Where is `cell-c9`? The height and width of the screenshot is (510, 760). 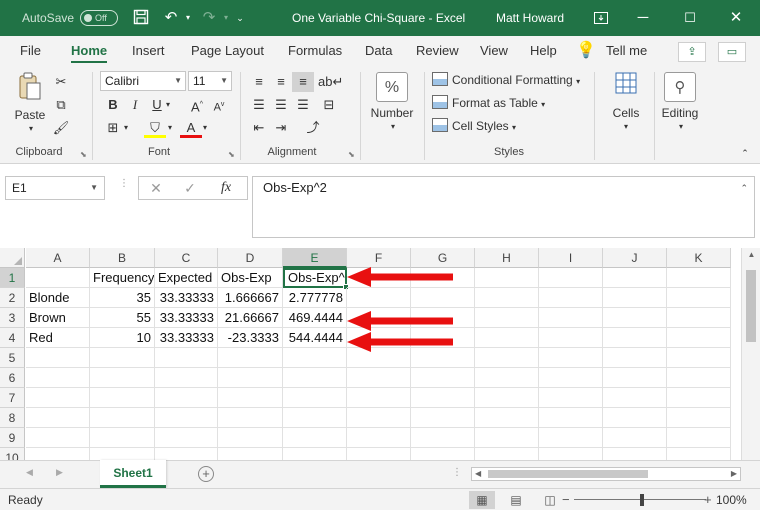
cell-c9 is located at coordinates (186, 438).